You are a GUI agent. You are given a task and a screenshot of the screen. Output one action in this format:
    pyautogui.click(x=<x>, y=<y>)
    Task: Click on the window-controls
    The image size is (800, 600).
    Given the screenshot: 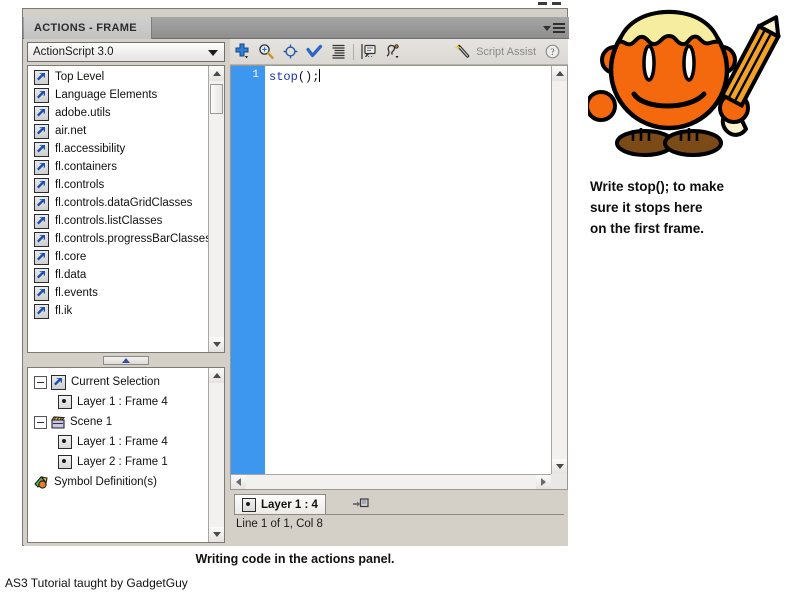 What is the action you would take?
    pyautogui.click(x=549, y=3)
    